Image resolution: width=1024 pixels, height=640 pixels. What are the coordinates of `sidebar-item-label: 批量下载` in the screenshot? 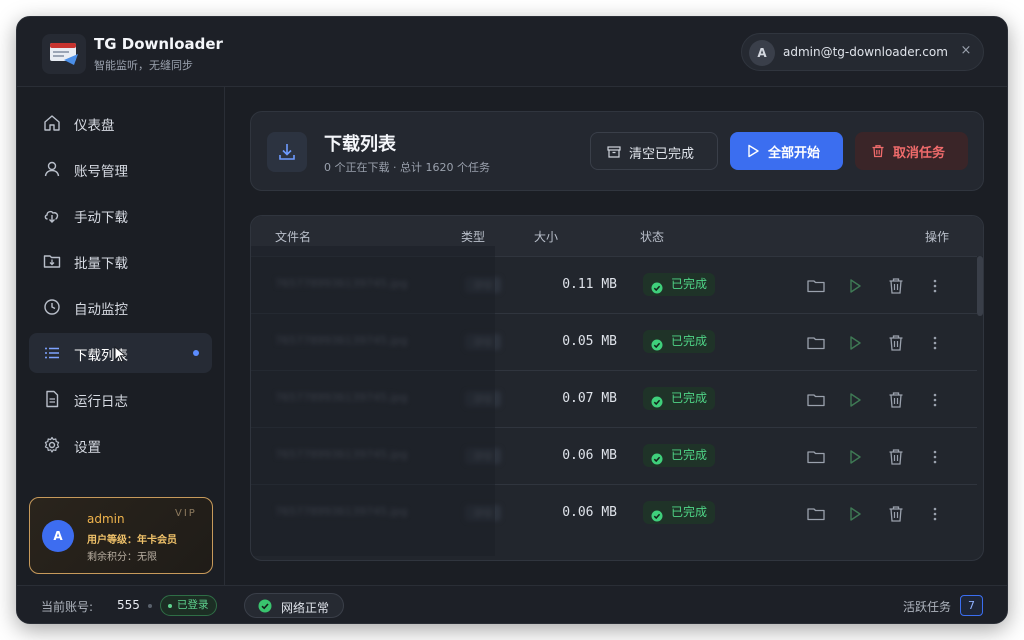 It's located at (101, 264).